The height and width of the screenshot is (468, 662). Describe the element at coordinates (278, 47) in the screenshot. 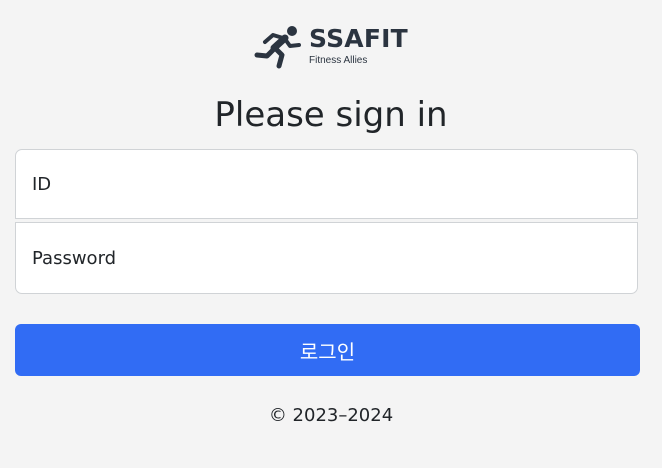

I see `running-person-icon` at that location.